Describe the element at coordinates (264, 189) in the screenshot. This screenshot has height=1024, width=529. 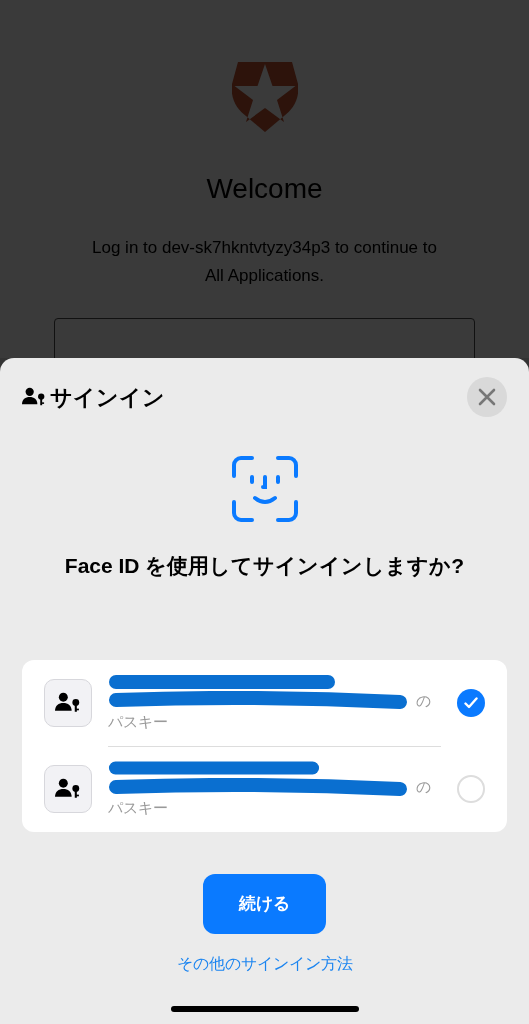
I see `welcome-heading: Welcome` at that location.